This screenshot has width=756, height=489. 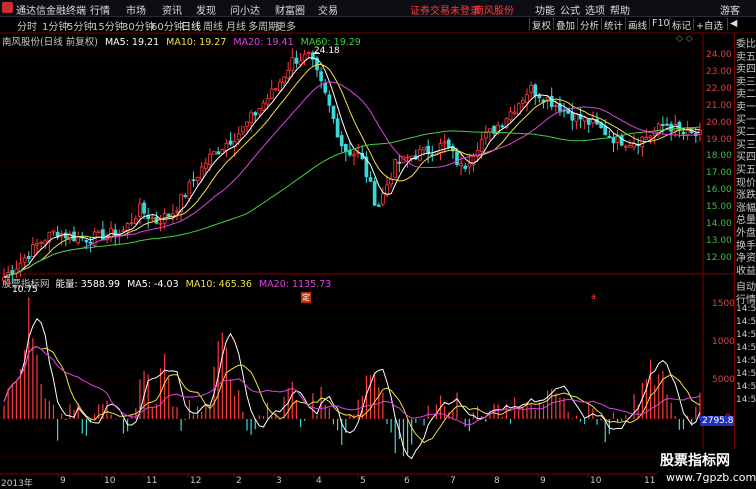 I want to click on menu-jiaoyi: 交易, so click(x=328, y=9).